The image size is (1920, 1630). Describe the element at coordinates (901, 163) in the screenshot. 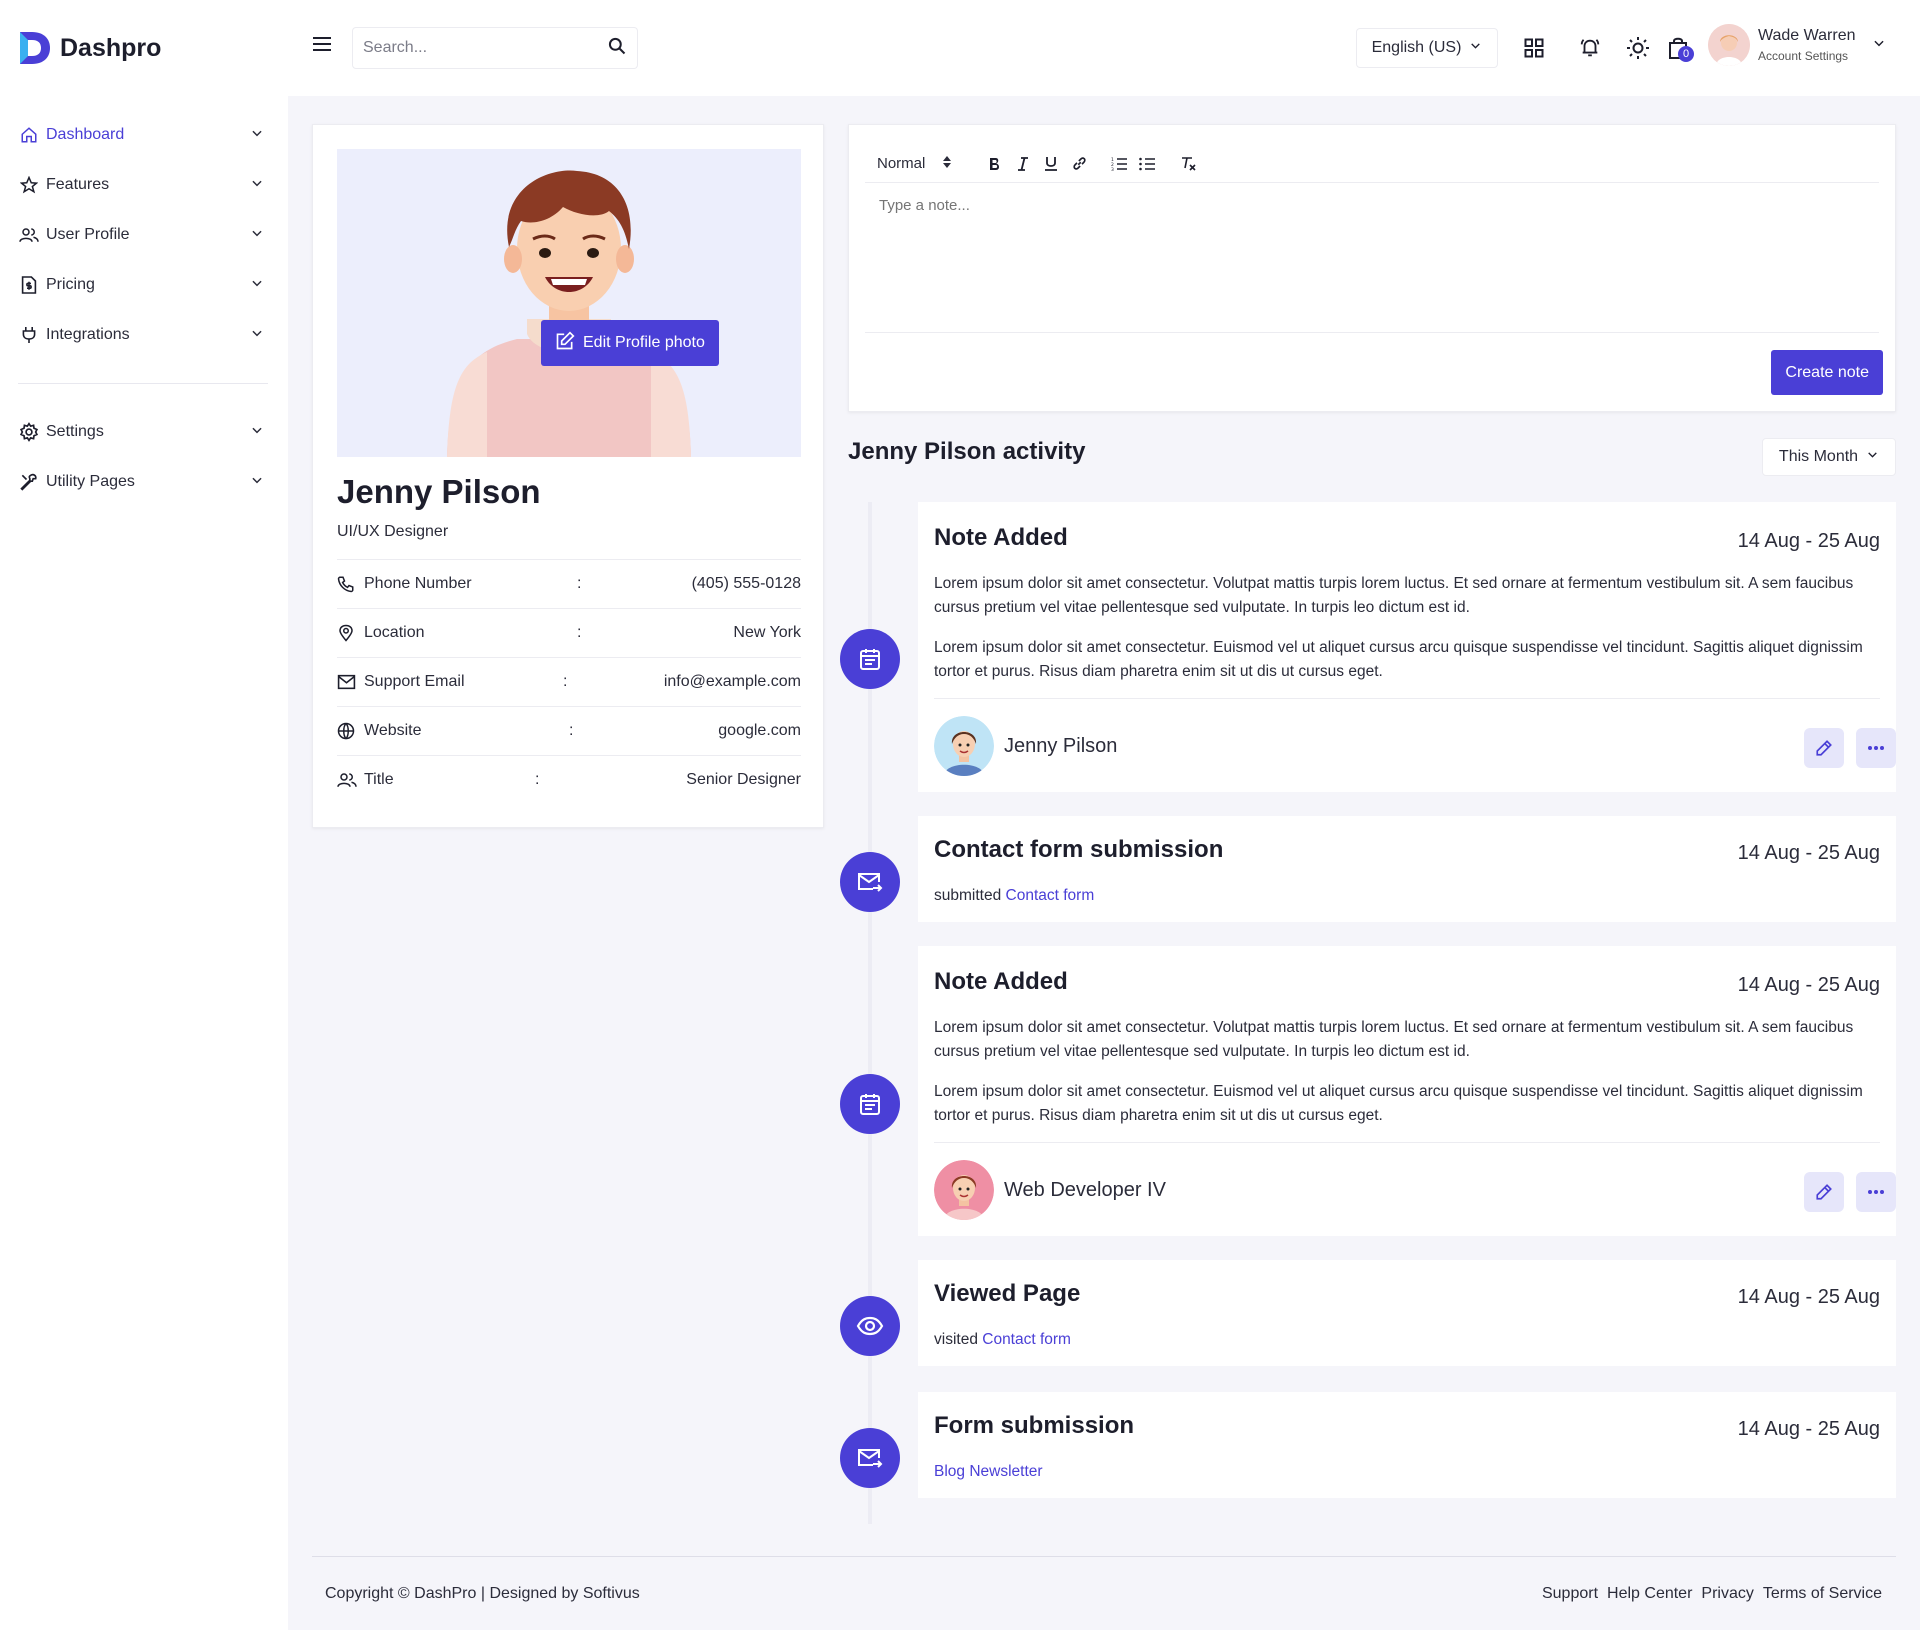

I see `format-label: Normal` at that location.